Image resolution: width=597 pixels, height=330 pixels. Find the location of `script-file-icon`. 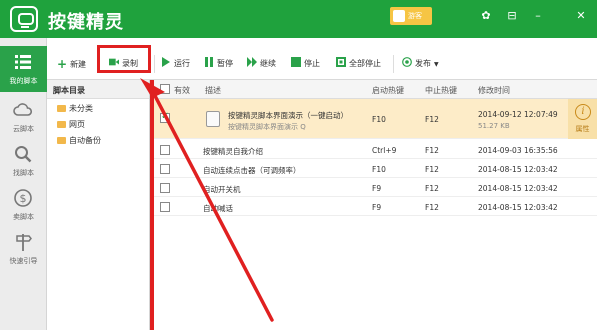

script-file-icon is located at coordinates (213, 119).